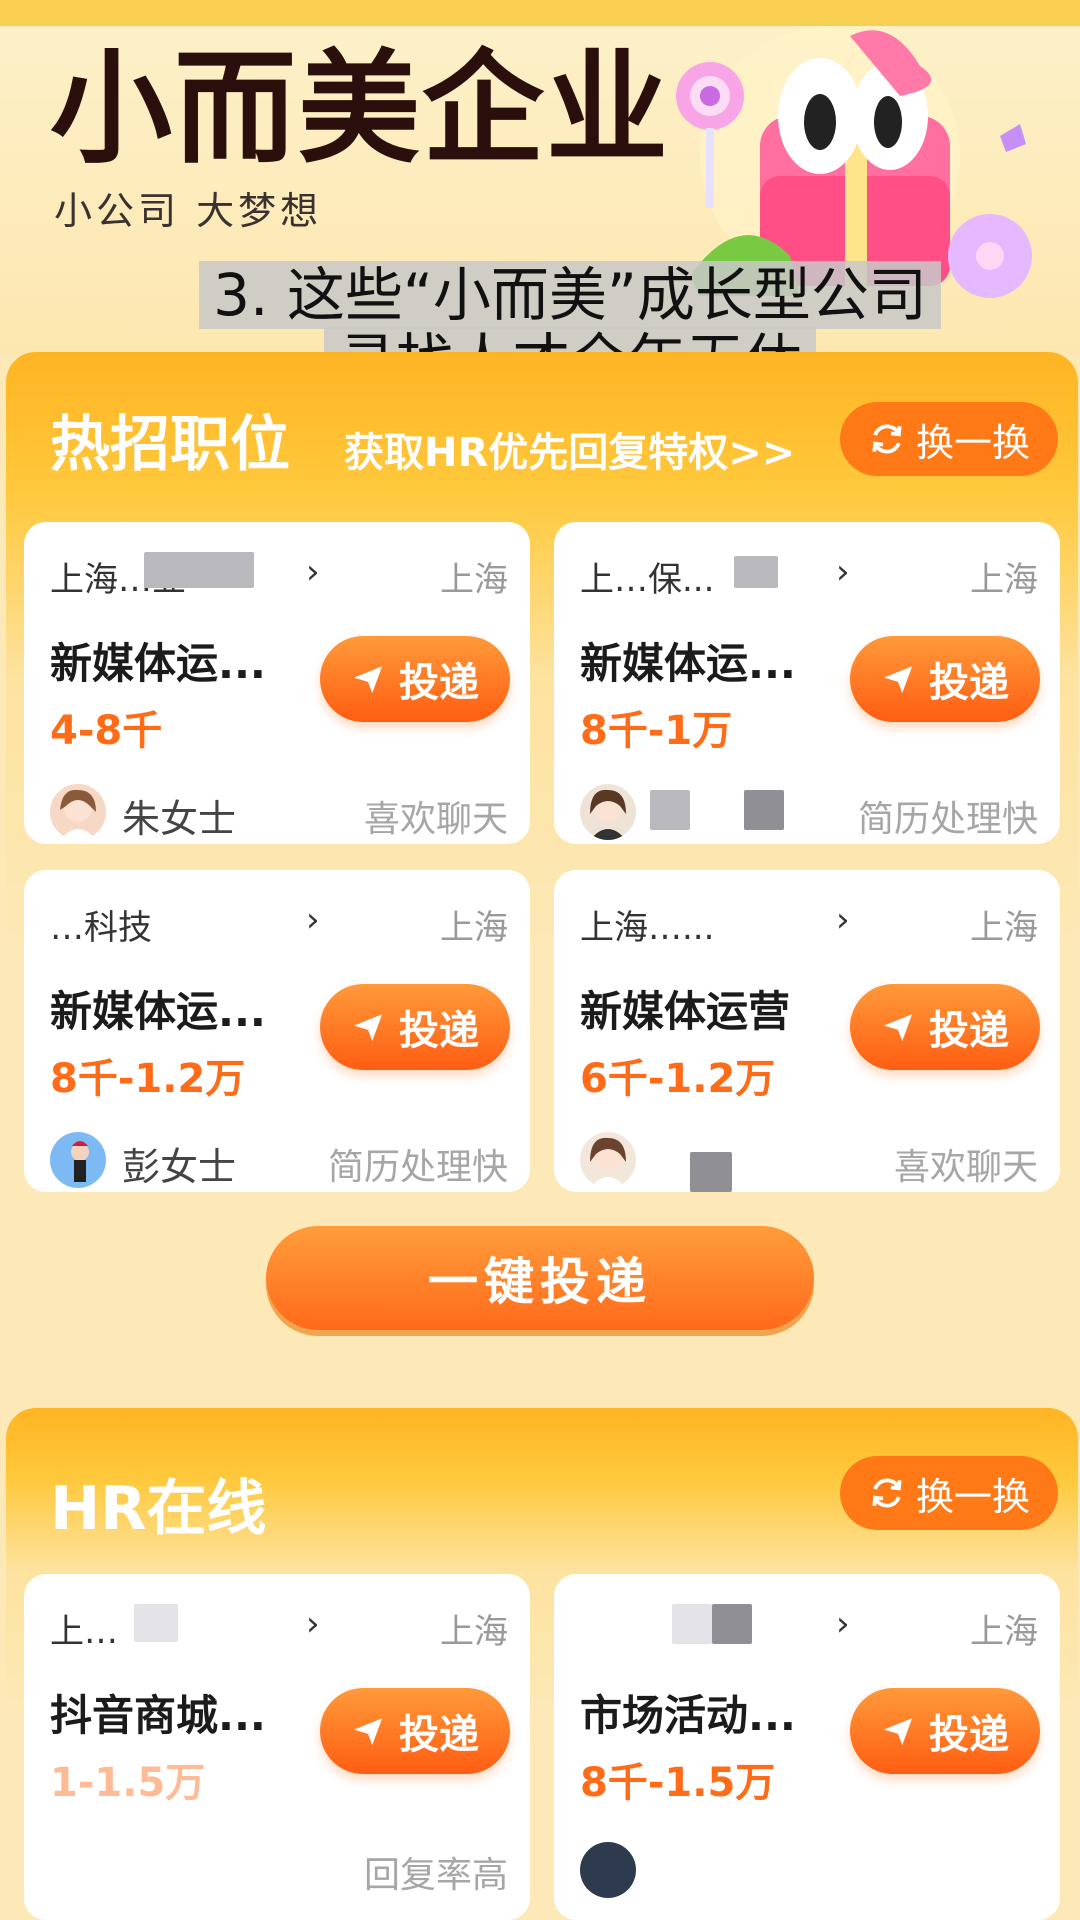 The image size is (1080, 1920). Describe the element at coordinates (678, 1079) in the screenshot. I see `salary: 6千-1.2万` at that location.